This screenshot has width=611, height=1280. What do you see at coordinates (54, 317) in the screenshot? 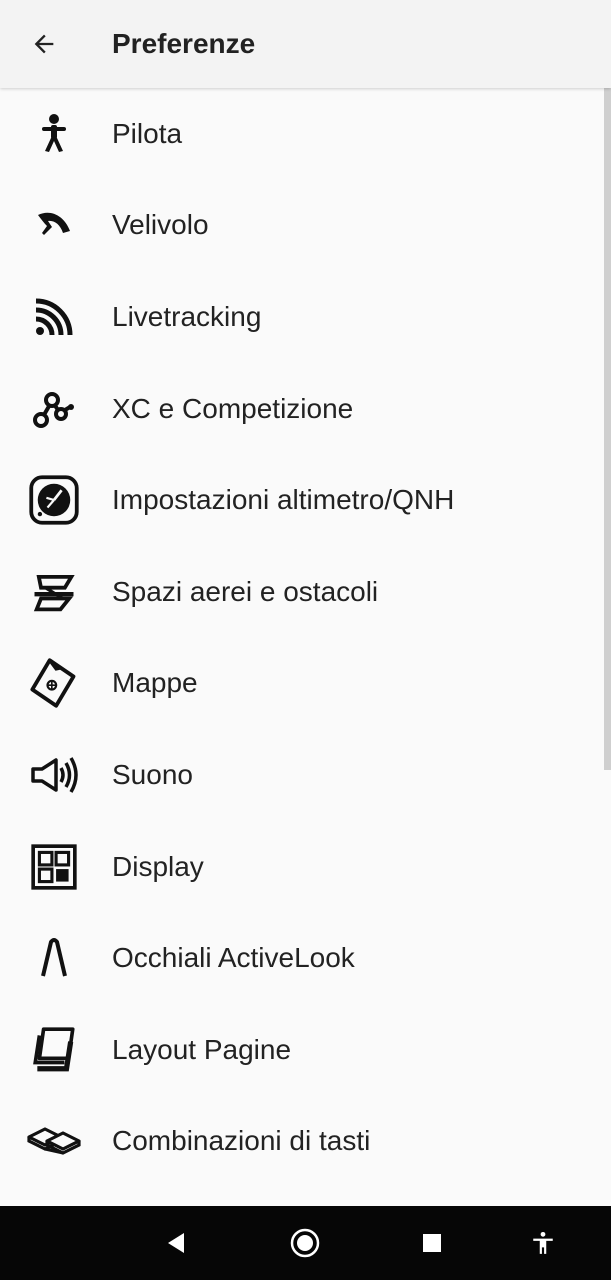
I see `rss-signal-icon` at bounding box center [54, 317].